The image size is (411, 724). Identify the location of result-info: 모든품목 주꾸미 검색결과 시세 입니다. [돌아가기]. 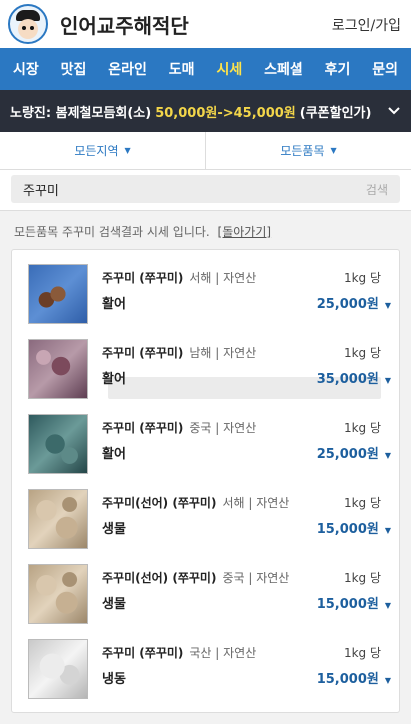
(205, 230).